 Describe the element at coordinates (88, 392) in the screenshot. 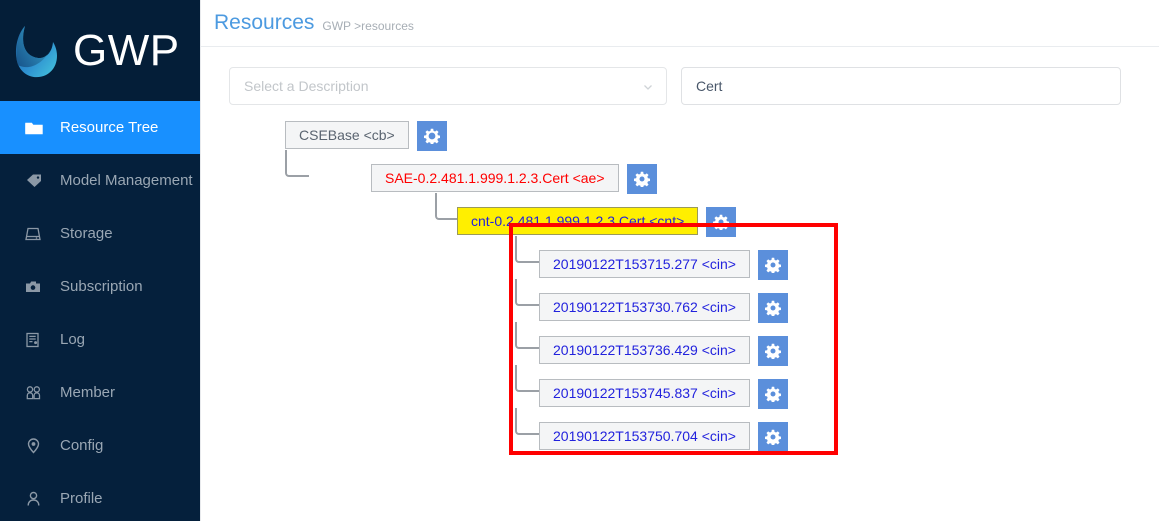

I see `sidebar-item-label: Member` at that location.